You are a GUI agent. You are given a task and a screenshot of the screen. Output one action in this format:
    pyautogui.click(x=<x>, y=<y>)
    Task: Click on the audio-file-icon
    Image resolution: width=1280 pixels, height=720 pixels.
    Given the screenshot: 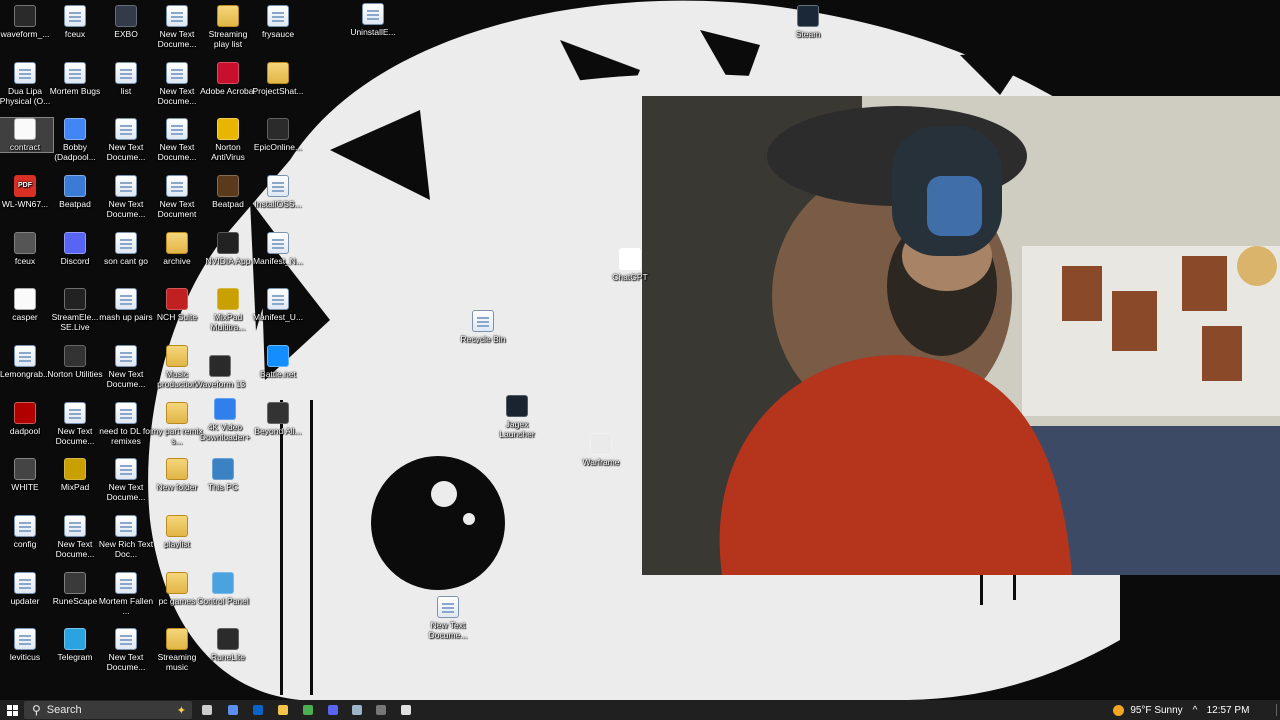 What is the action you would take?
    pyautogui.click(x=25, y=356)
    